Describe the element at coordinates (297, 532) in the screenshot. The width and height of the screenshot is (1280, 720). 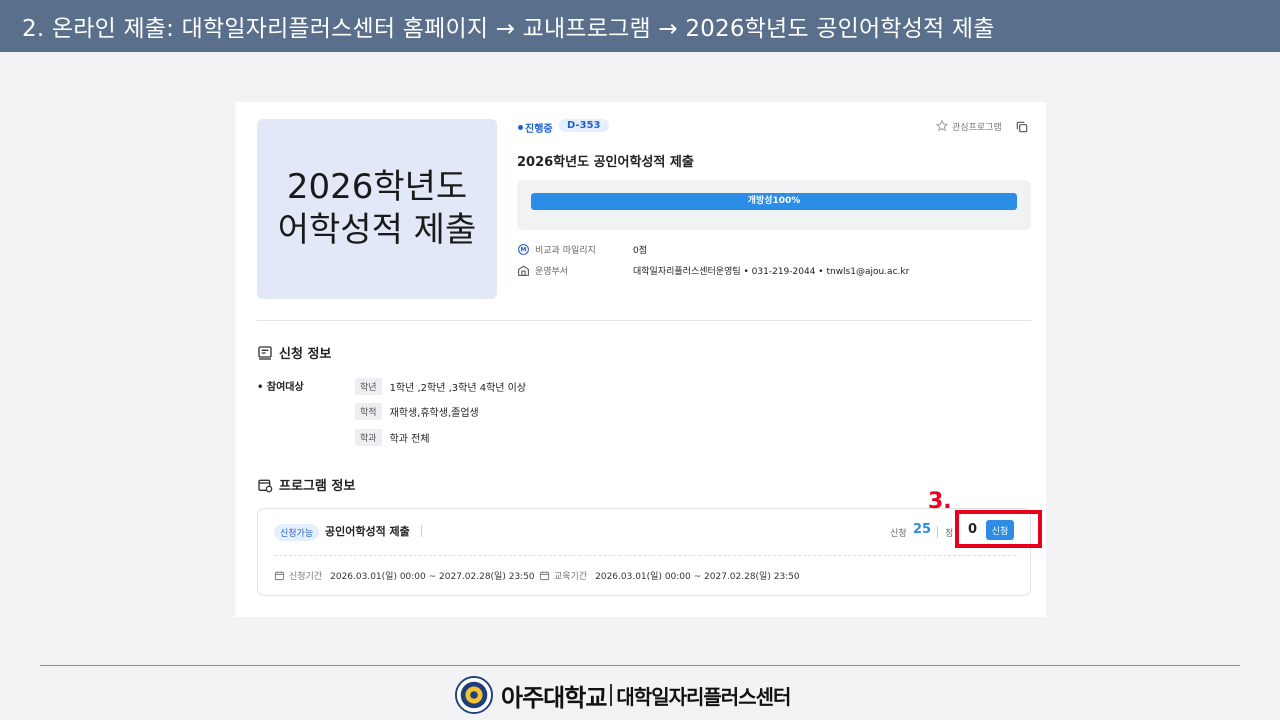
I see `available-badge: 신청가능` at that location.